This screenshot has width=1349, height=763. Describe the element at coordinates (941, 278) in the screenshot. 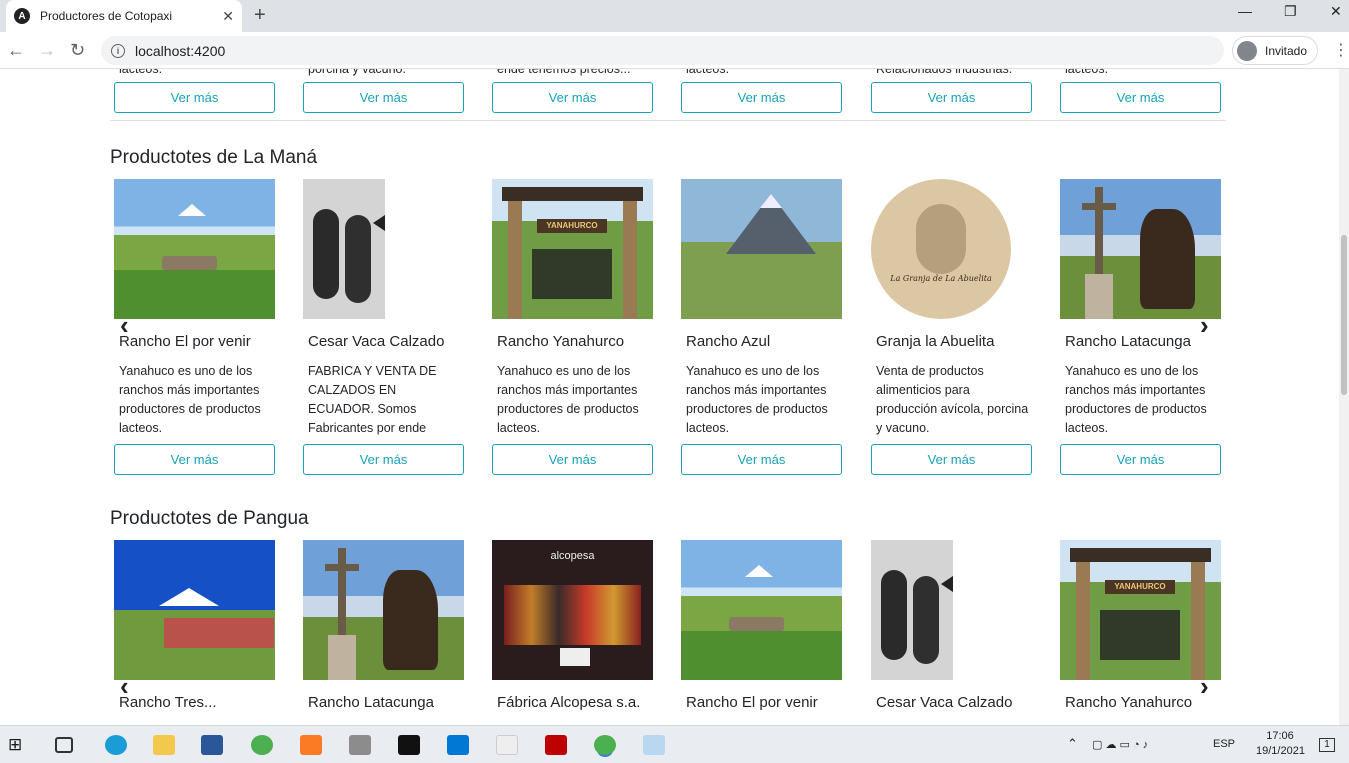

I see `image-sign-text: La Granja de La Abuelita` at that location.